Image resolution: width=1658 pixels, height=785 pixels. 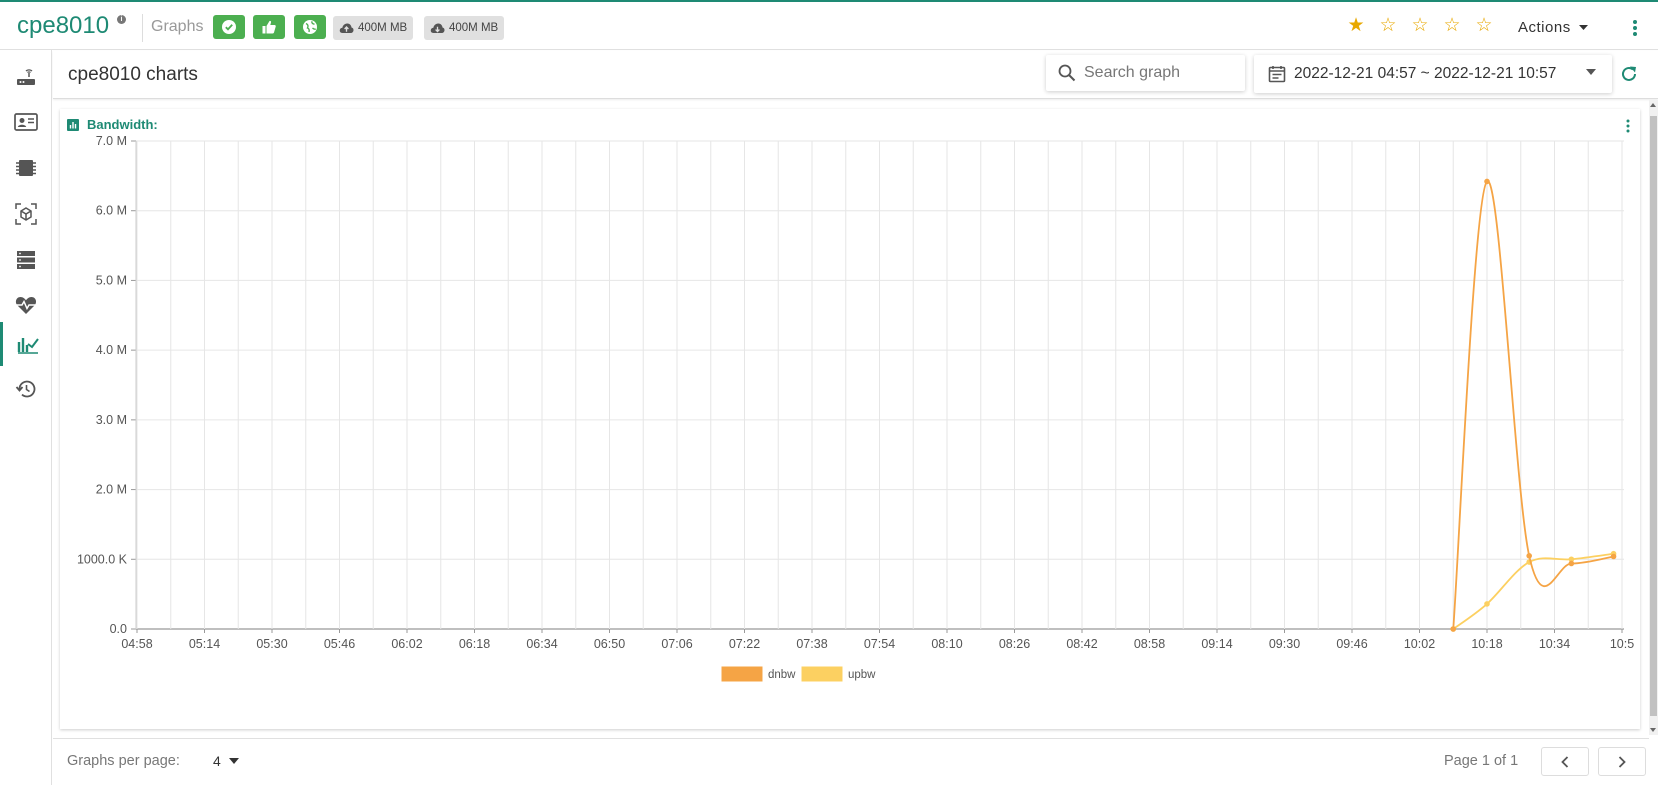 I want to click on series-line-upbw, so click(x=1533, y=591).